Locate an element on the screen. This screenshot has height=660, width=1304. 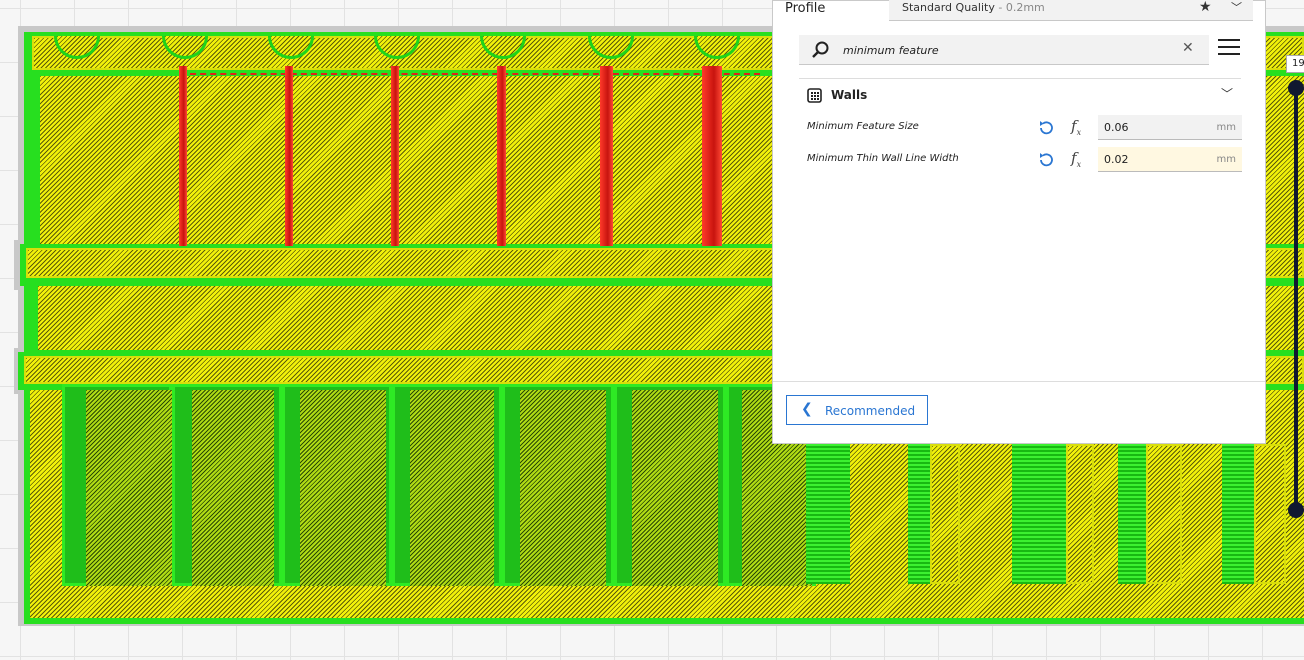
walls-title: Walls is located at coordinates (849, 95).